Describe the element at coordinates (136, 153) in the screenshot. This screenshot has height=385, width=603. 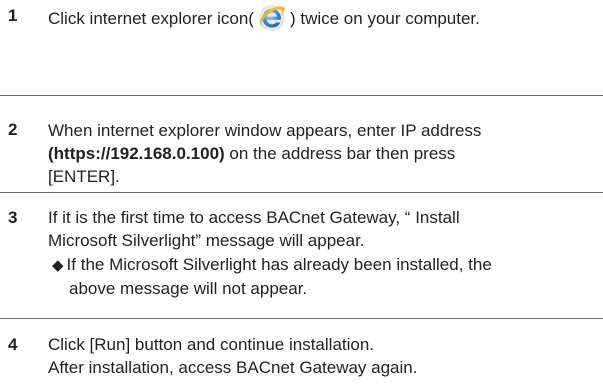
I see `ip-address: (https://192.168.0.100)` at that location.